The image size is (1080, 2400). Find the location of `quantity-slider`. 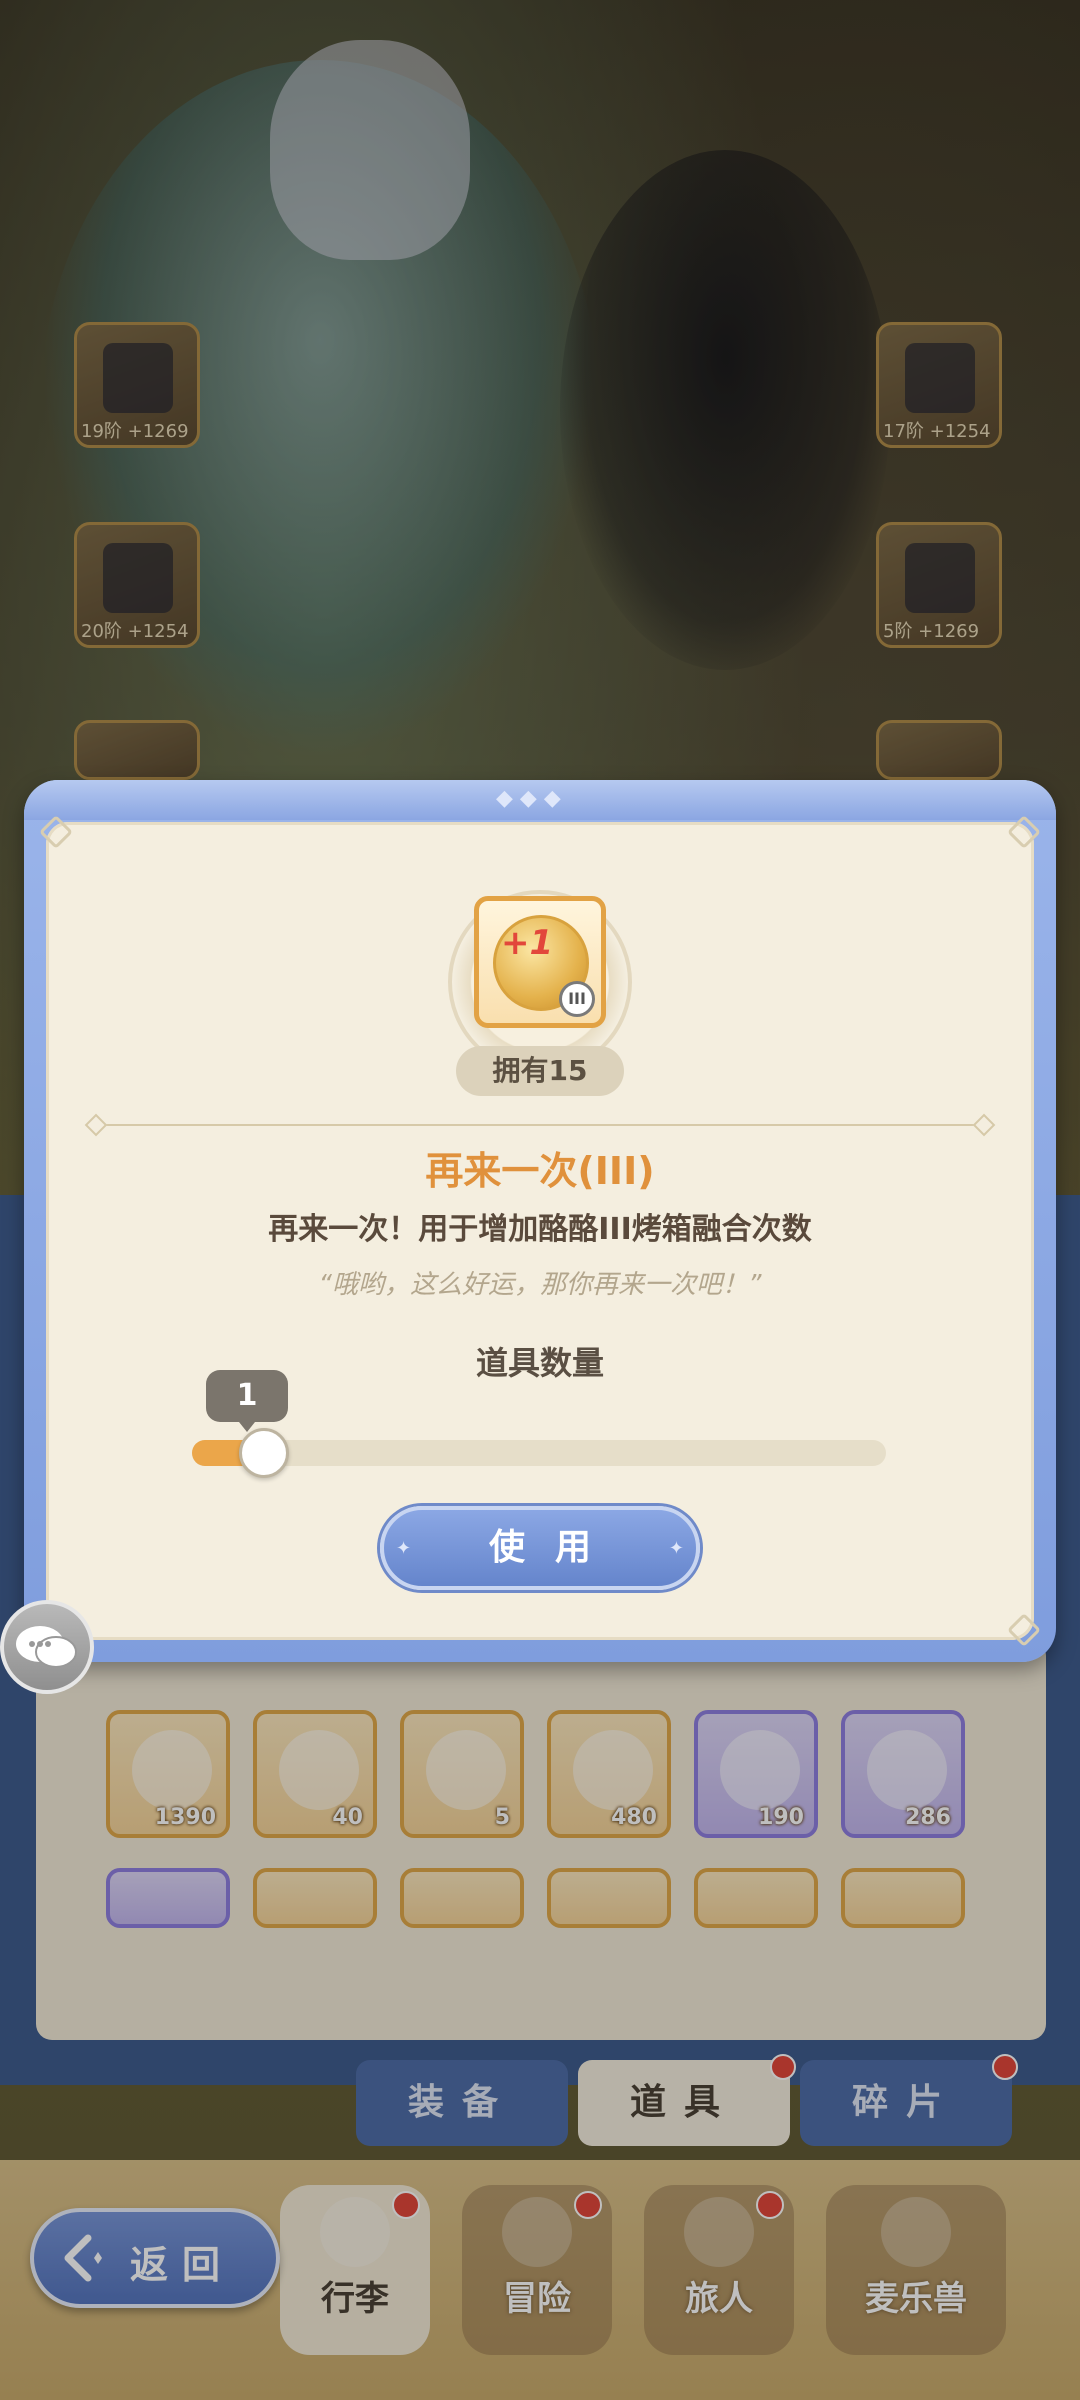

quantity-slider is located at coordinates (539, 1453).